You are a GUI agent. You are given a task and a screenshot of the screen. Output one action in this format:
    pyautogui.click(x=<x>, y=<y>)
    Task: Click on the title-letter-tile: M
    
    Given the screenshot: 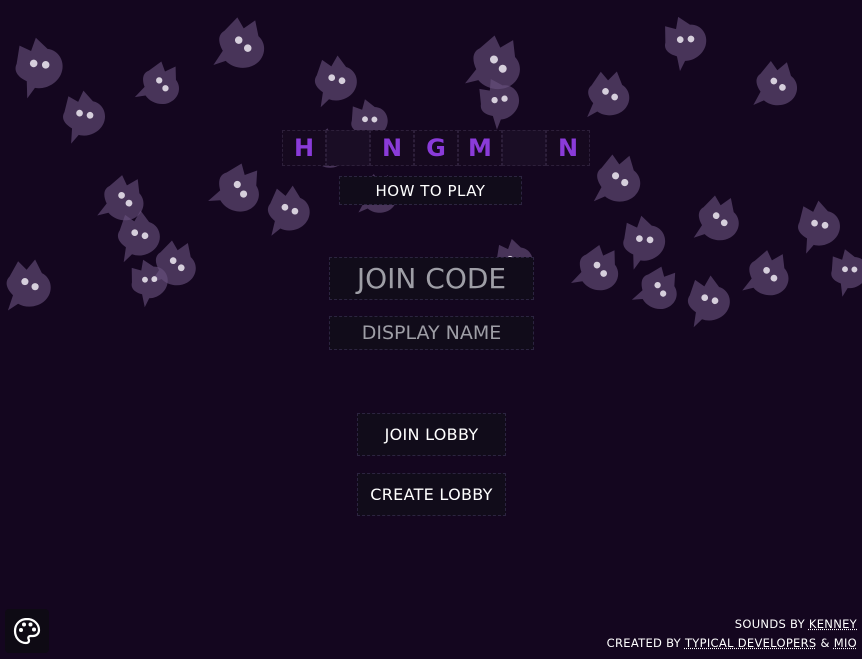 What is the action you would take?
    pyautogui.click(x=480, y=148)
    